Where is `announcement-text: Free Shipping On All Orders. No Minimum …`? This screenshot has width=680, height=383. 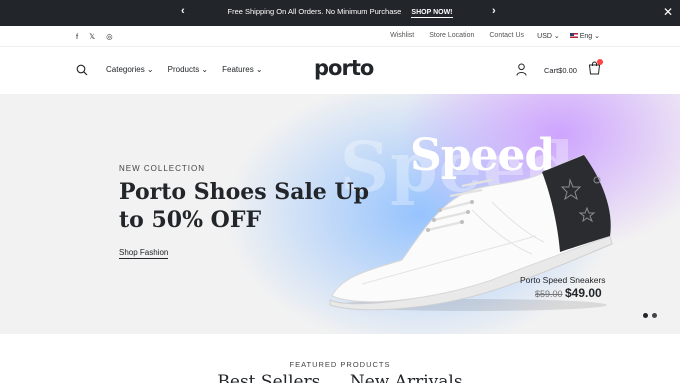 announcement-text: Free Shipping On All Orders. No Minimum … is located at coordinates (314, 11).